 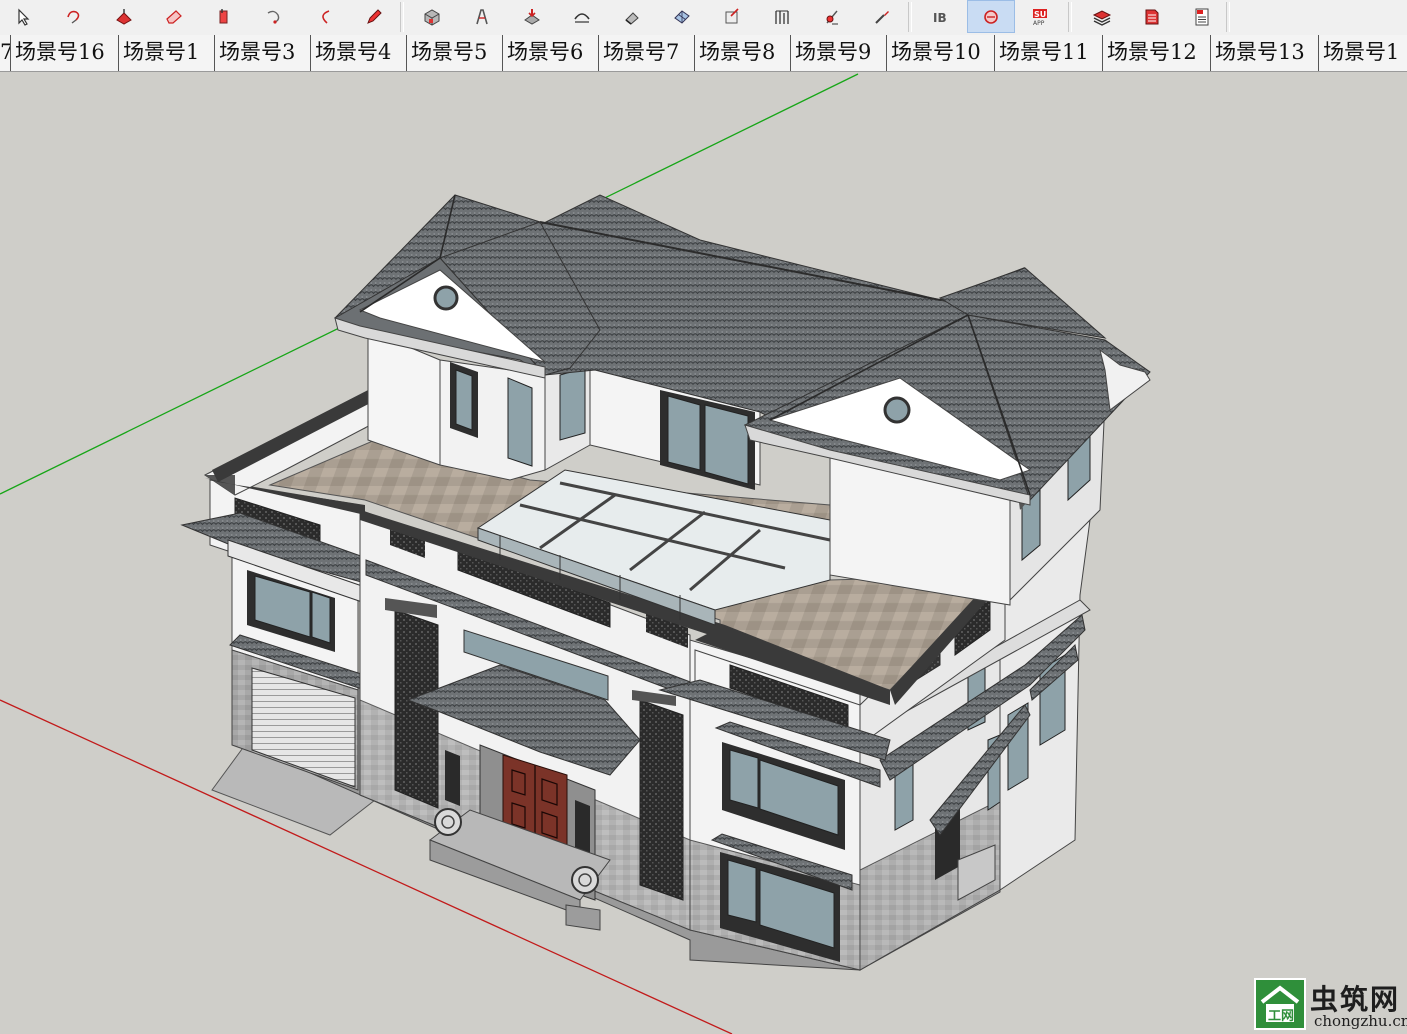 I want to click on box-icon, so click(x=432, y=16).